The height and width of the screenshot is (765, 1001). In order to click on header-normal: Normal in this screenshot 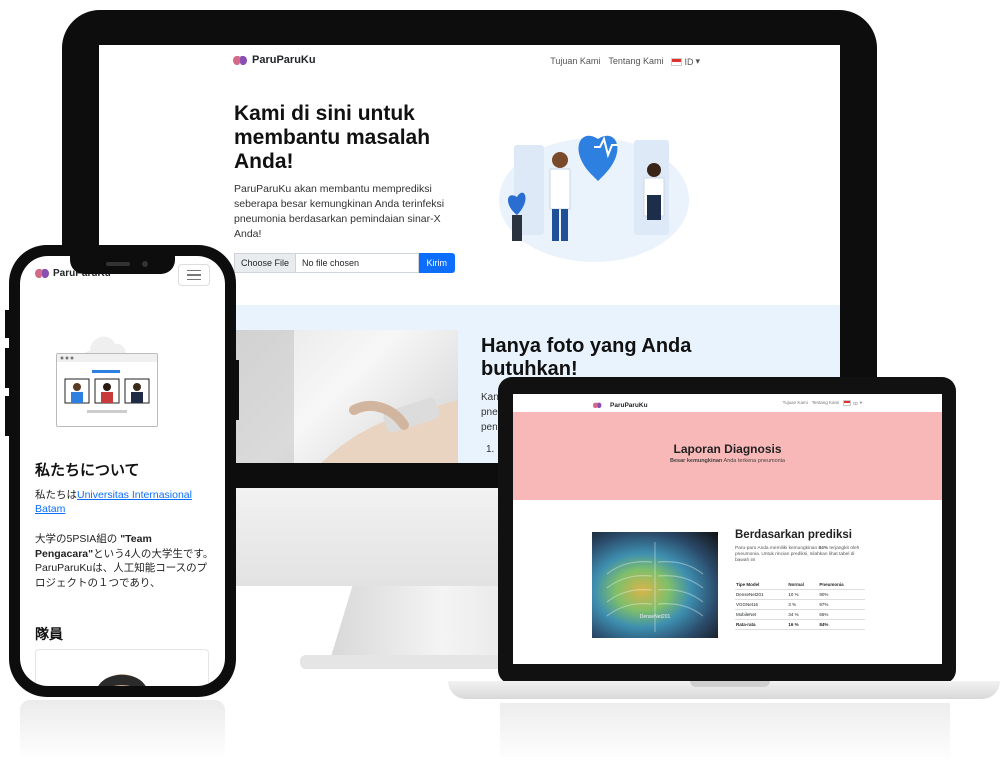, I will do `click(803, 585)`.